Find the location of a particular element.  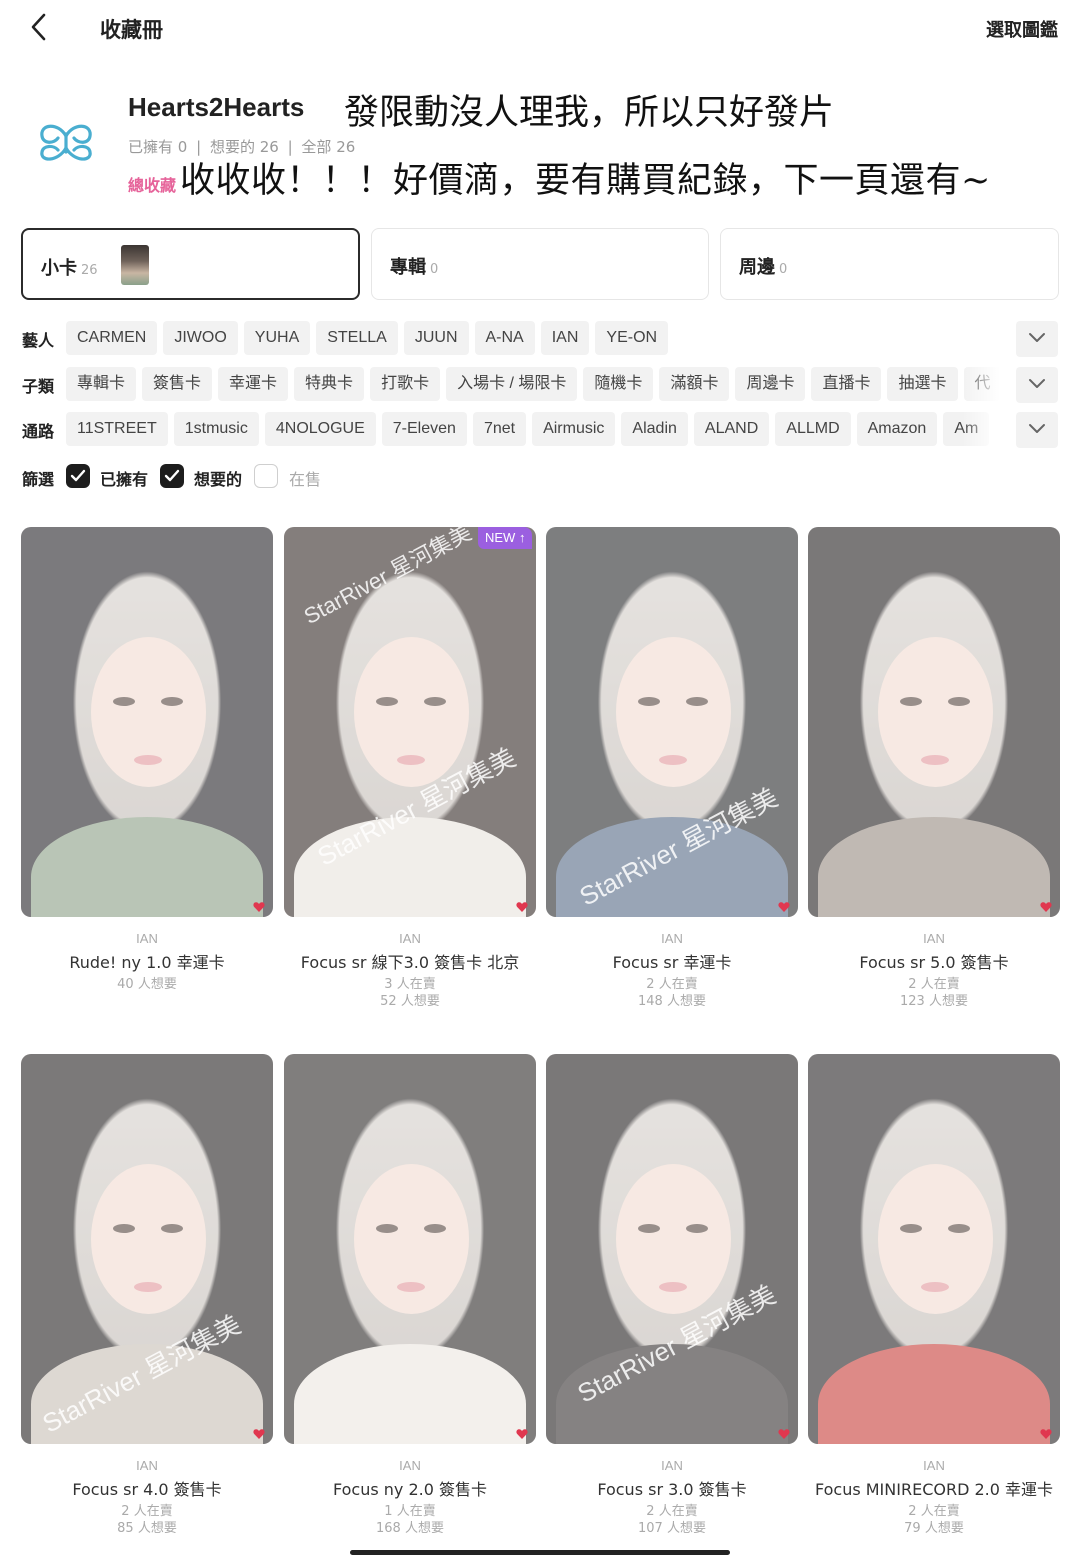

back-chevron-icon is located at coordinates (40, 27).